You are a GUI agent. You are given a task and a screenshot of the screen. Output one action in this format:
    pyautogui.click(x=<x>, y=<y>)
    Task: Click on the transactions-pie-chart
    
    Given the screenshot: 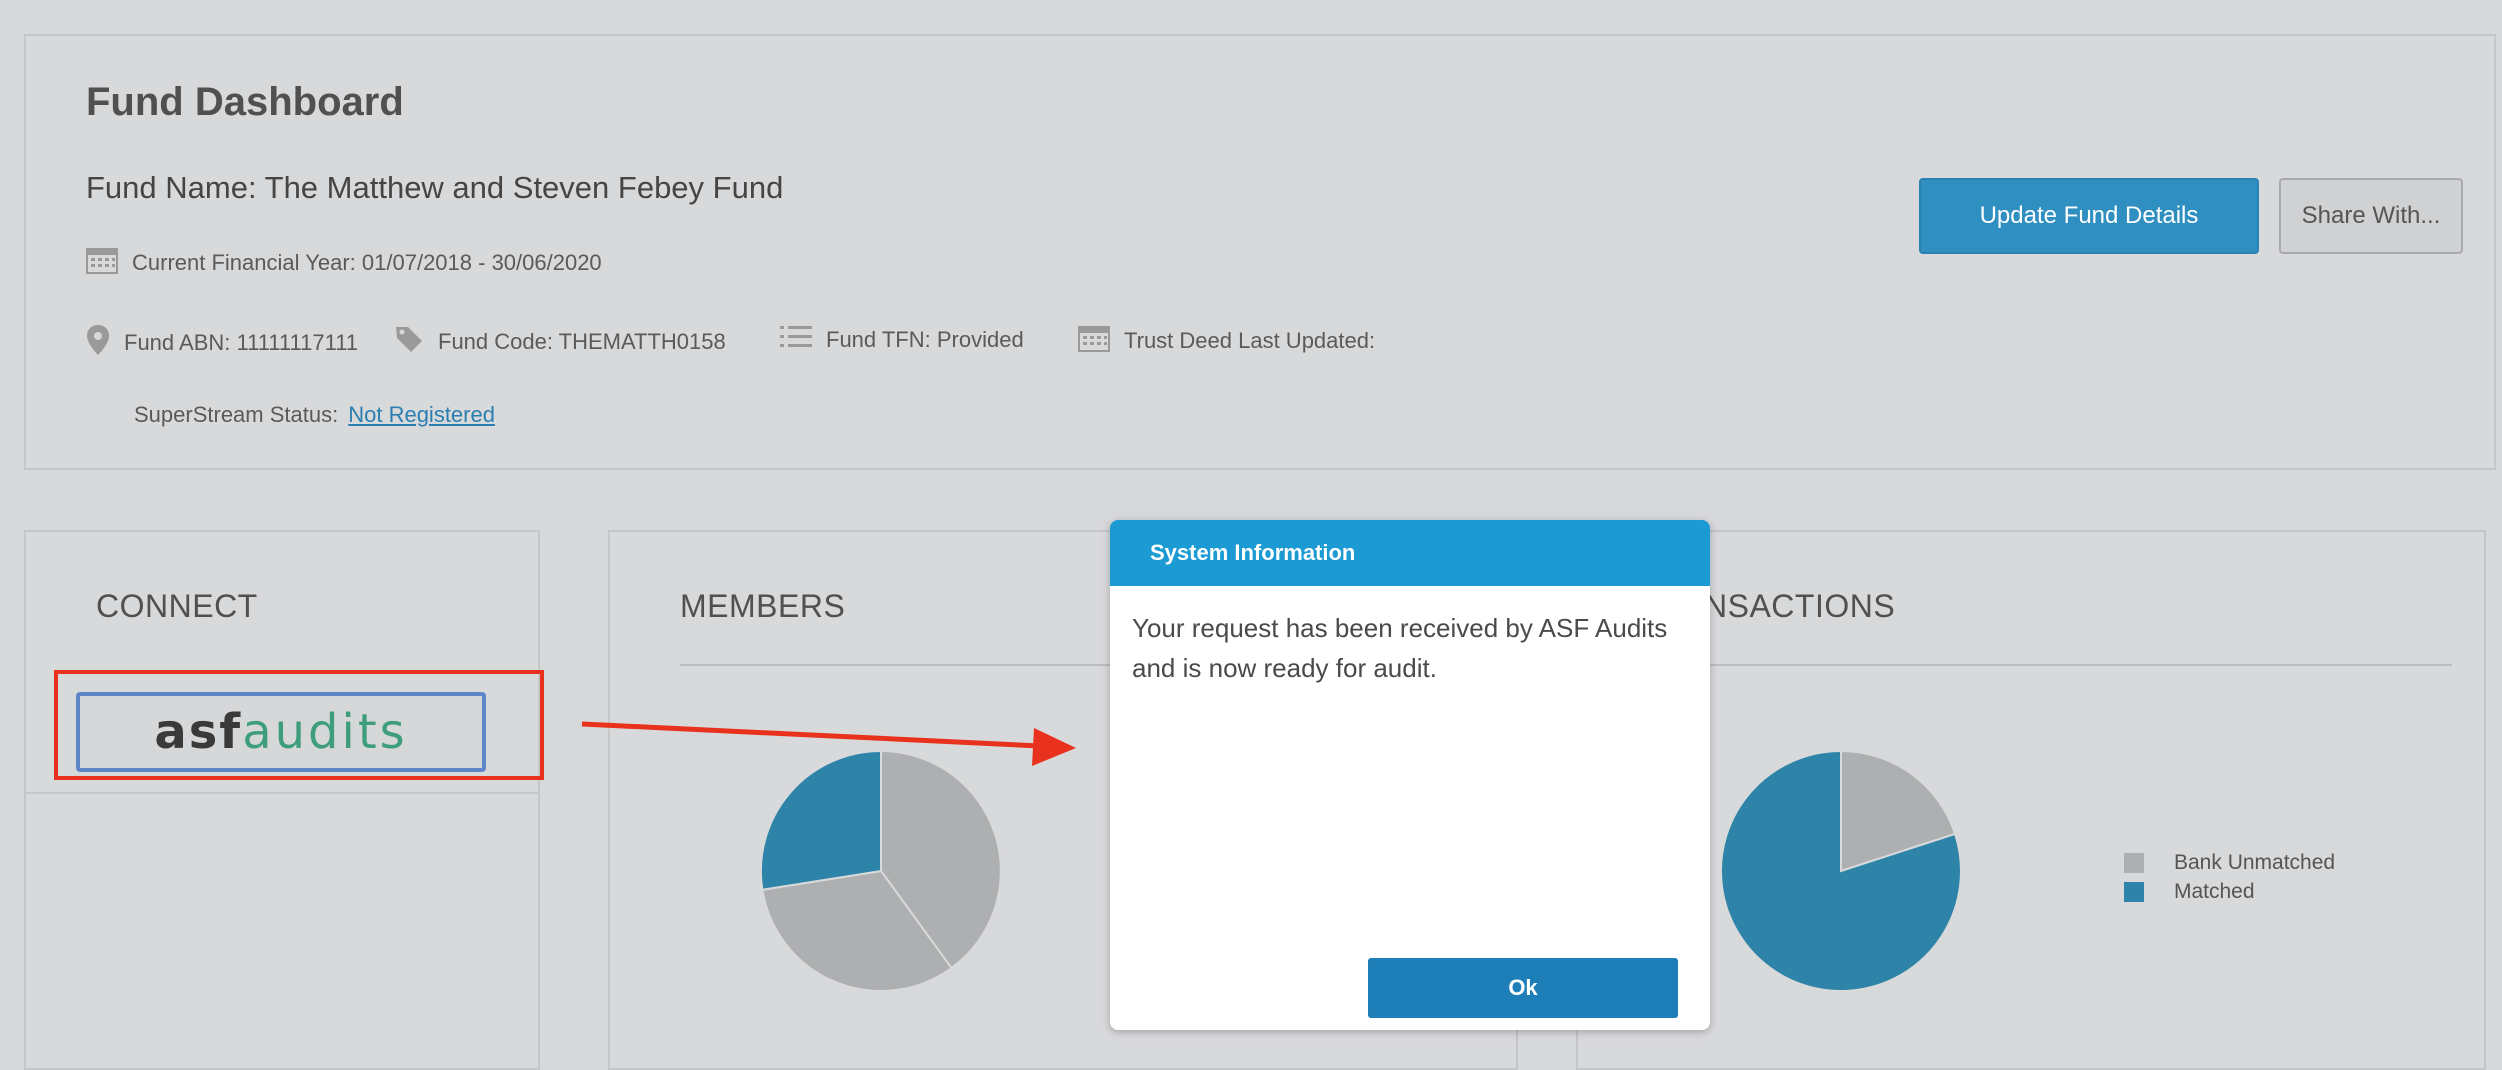 What is the action you would take?
    pyautogui.click(x=1840, y=870)
    